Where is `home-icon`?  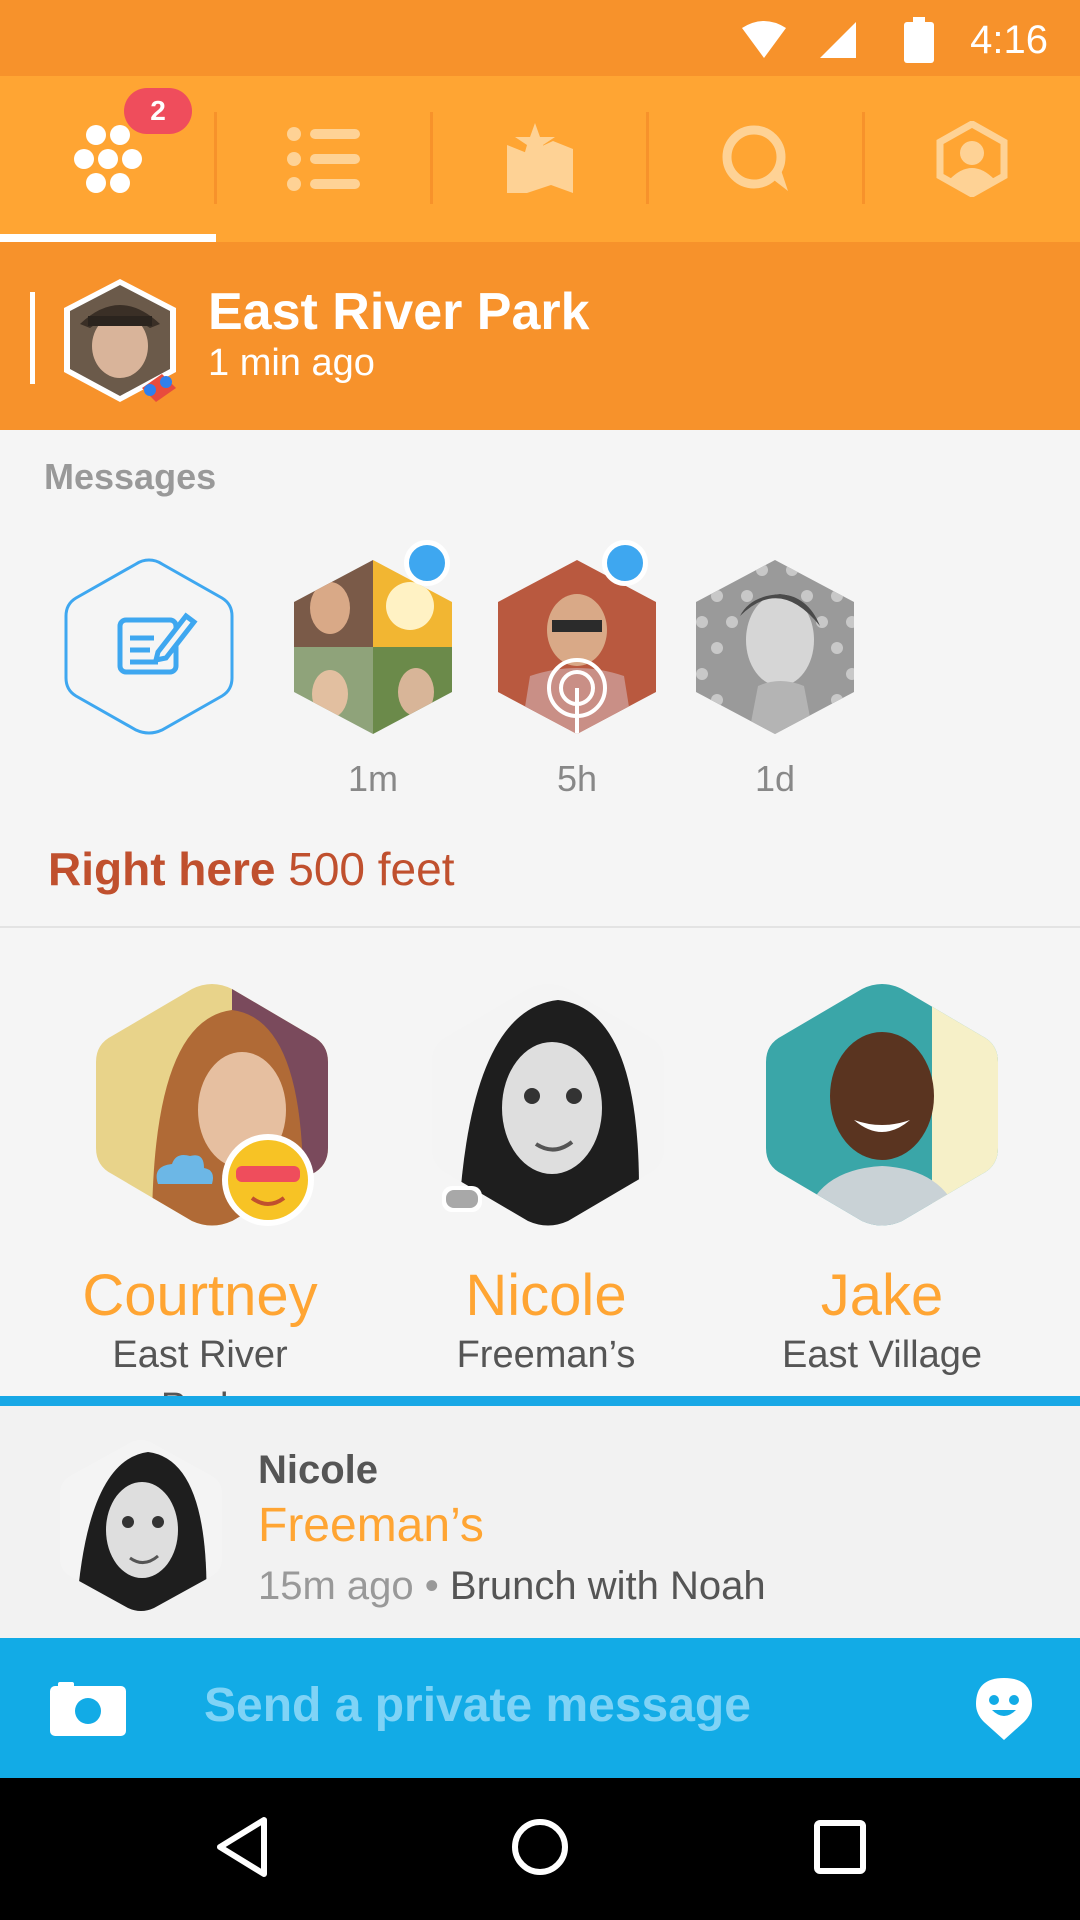 home-icon is located at coordinates (540, 1847).